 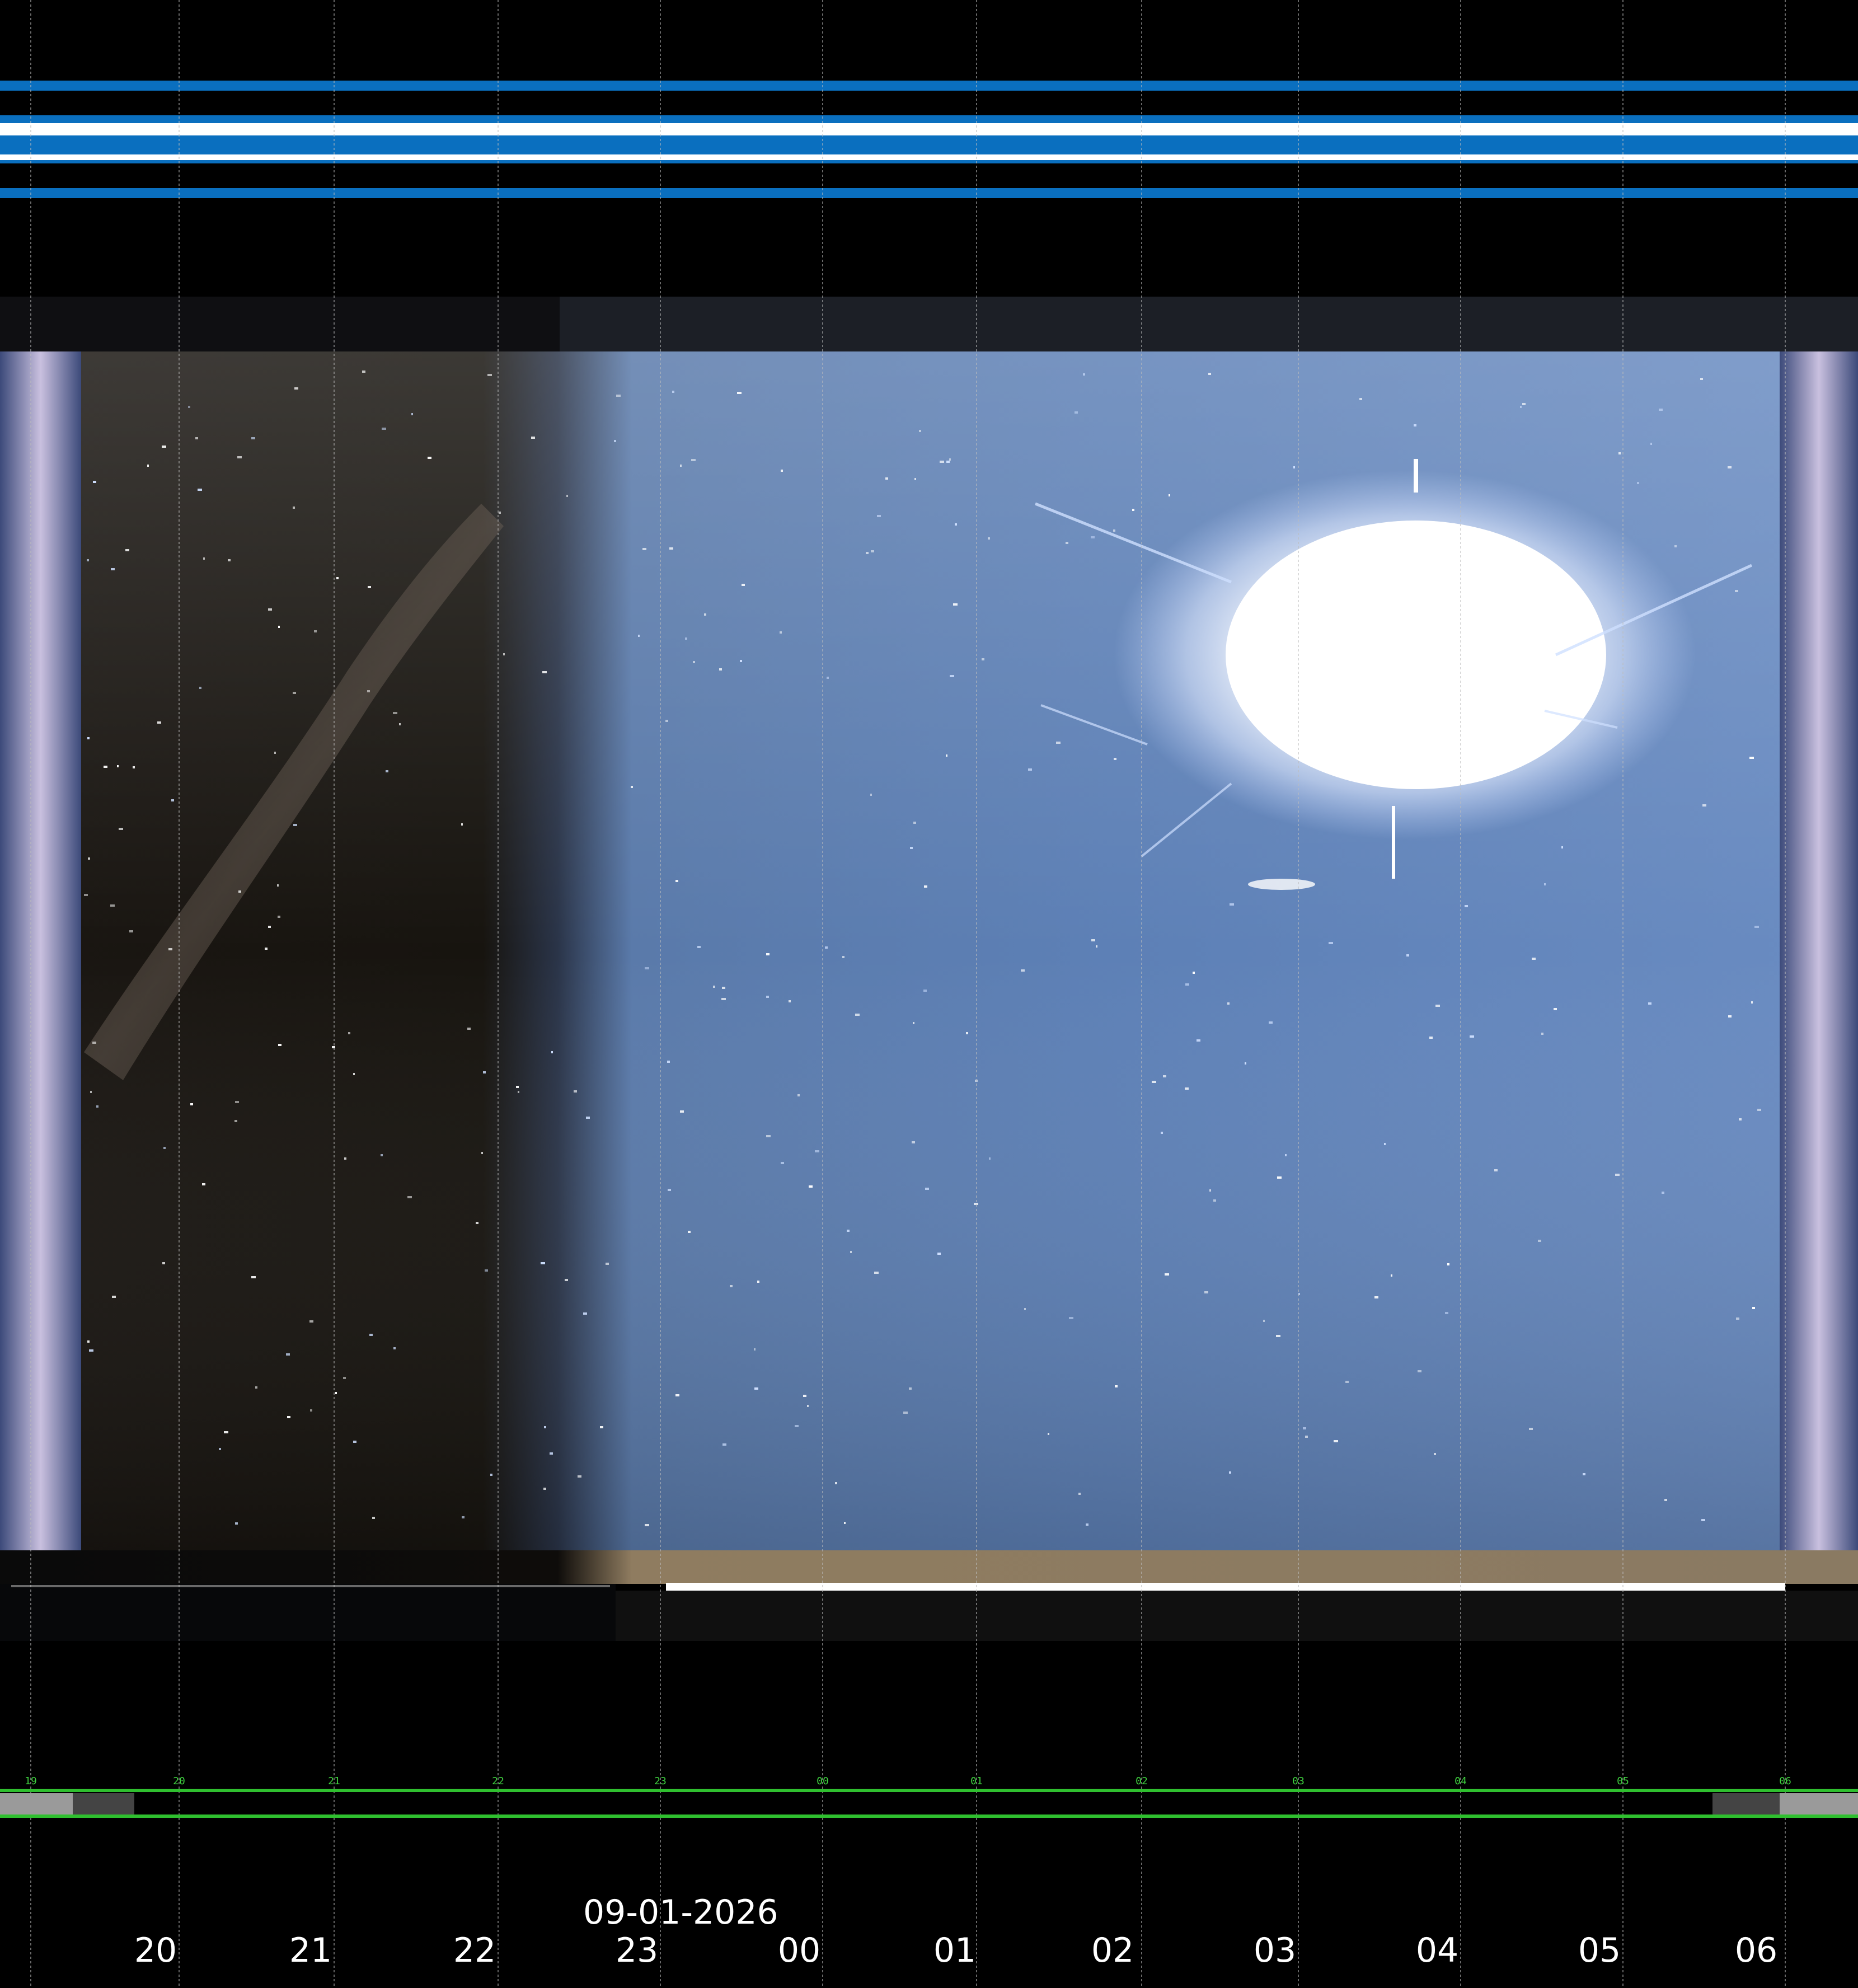 What do you see at coordinates (1623, 1781) in the screenshot?
I see `tiny-hour-label: 05` at bounding box center [1623, 1781].